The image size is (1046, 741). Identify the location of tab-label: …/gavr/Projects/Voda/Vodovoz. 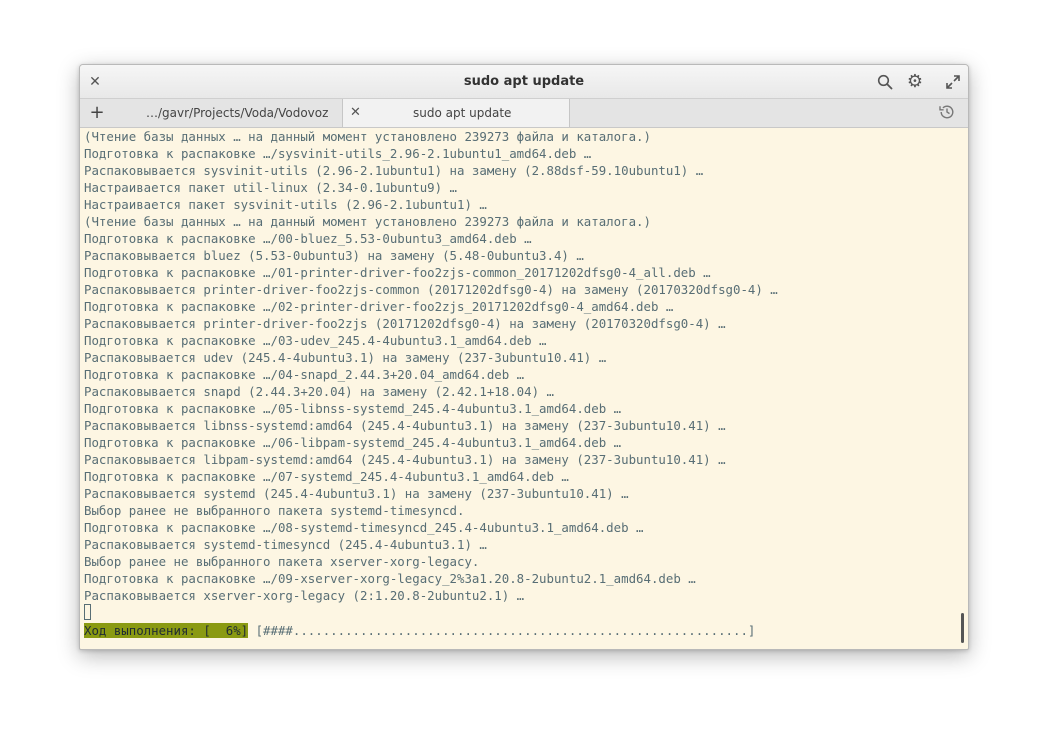
(237, 113).